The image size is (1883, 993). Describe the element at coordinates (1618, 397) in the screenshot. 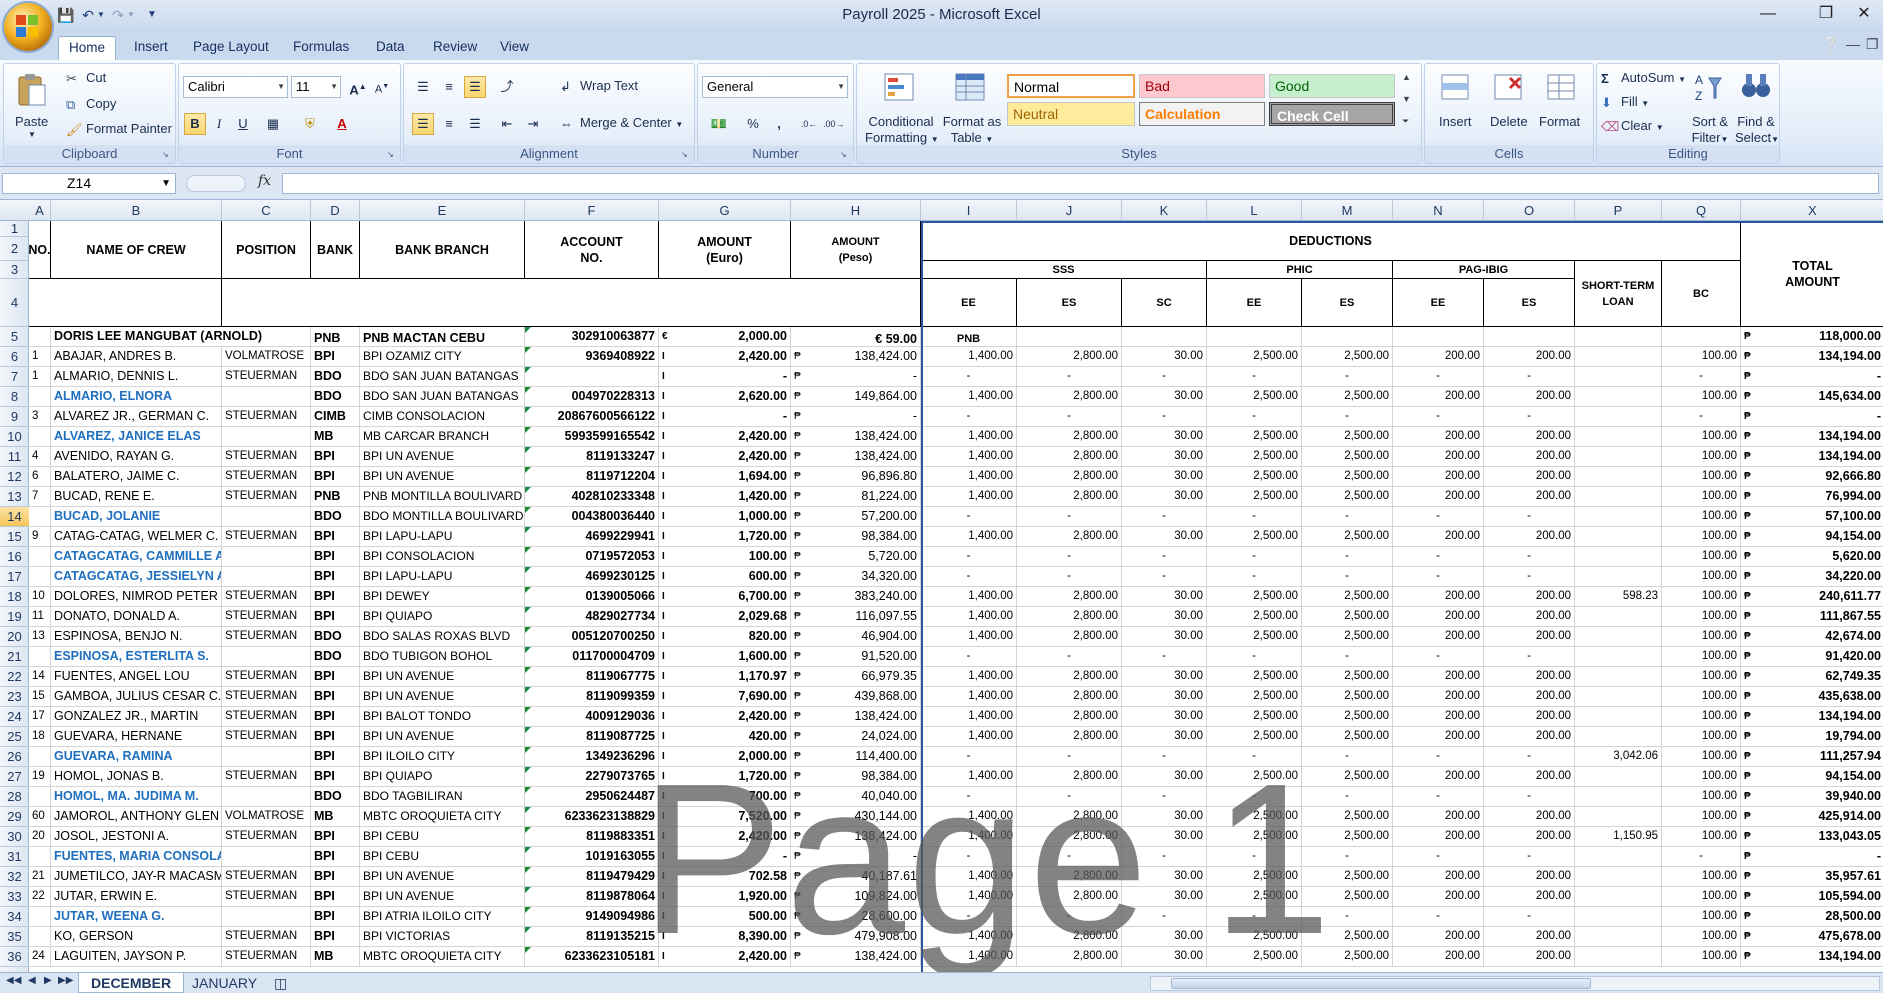

I see `cell-p8` at that location.